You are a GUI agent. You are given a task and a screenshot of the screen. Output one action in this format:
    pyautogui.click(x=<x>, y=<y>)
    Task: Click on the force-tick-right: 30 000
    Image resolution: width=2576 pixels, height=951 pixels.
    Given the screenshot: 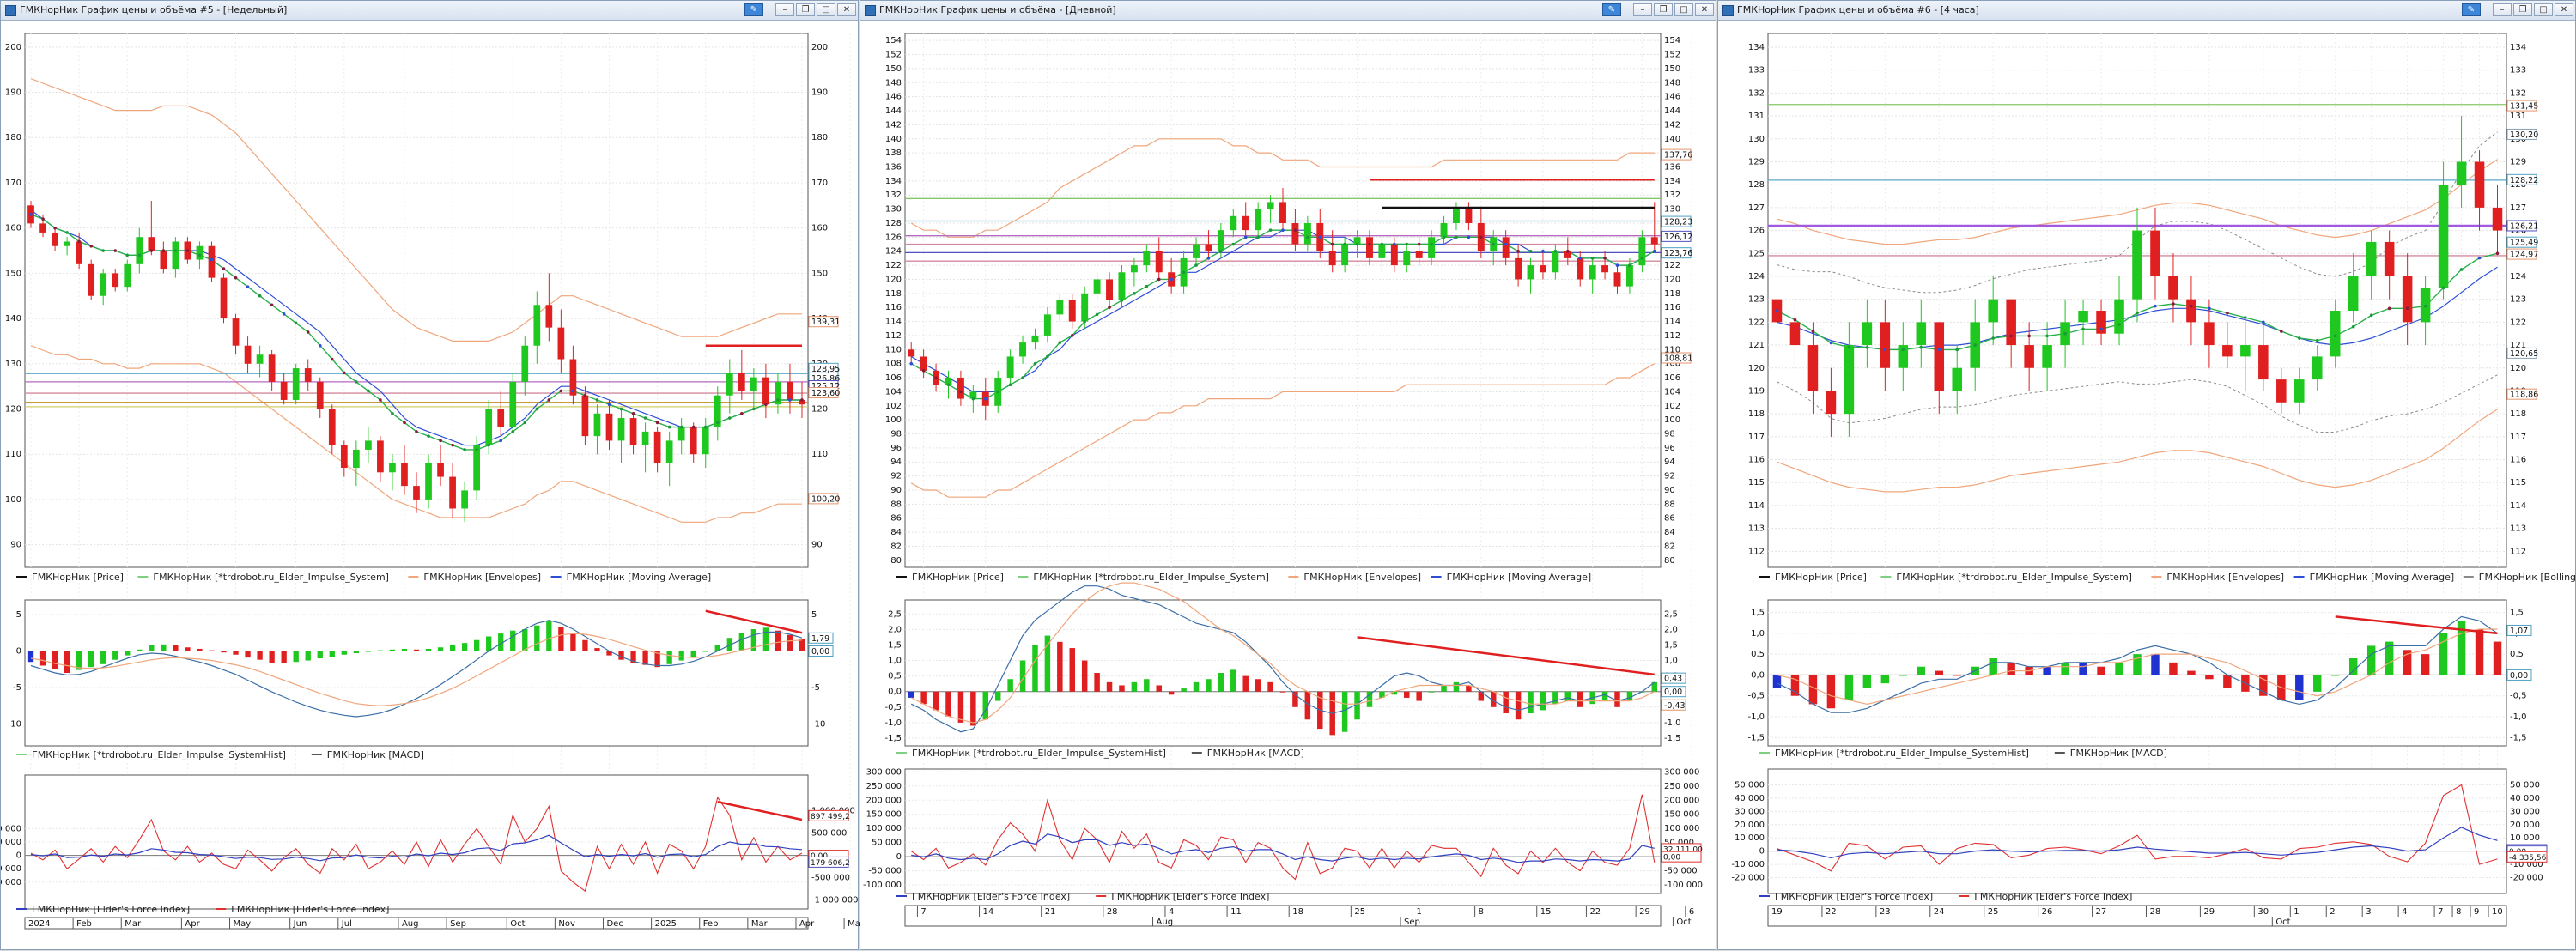 What is the action you would take?
    pyautogui.click(x=2525, y=812)
    